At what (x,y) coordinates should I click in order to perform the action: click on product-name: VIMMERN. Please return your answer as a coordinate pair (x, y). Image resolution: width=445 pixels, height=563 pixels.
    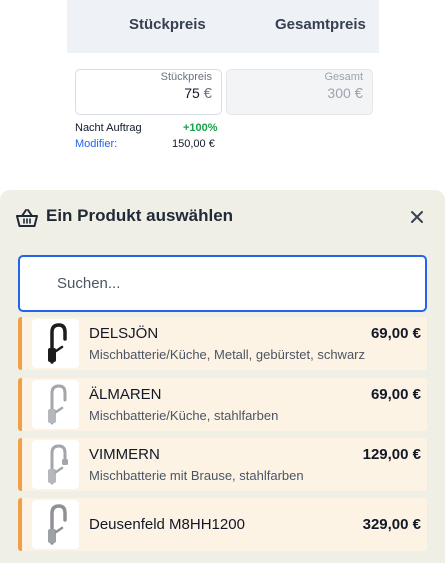
    Looking at the image, I should click on (124, 454).